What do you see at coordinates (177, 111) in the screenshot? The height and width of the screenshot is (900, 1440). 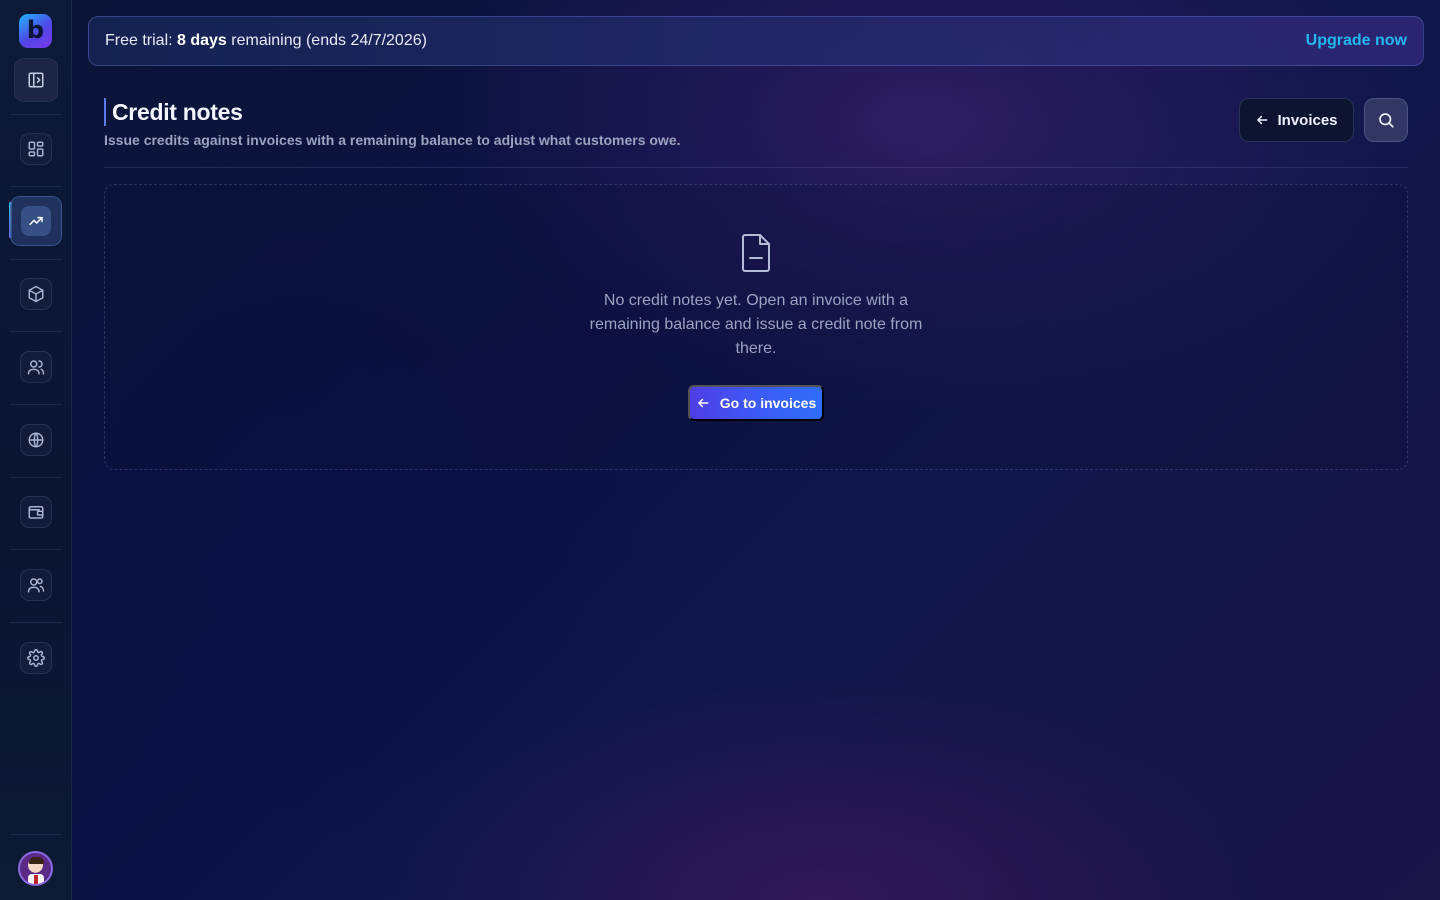 I see `page-title: Credit notes` at bounding box center [177, 111].